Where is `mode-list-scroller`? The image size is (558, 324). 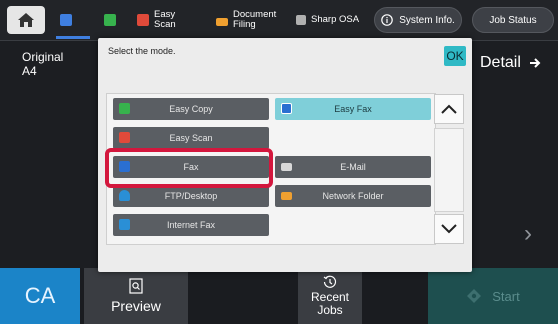 mode-list-scroller is located at coordinates (449, 169).